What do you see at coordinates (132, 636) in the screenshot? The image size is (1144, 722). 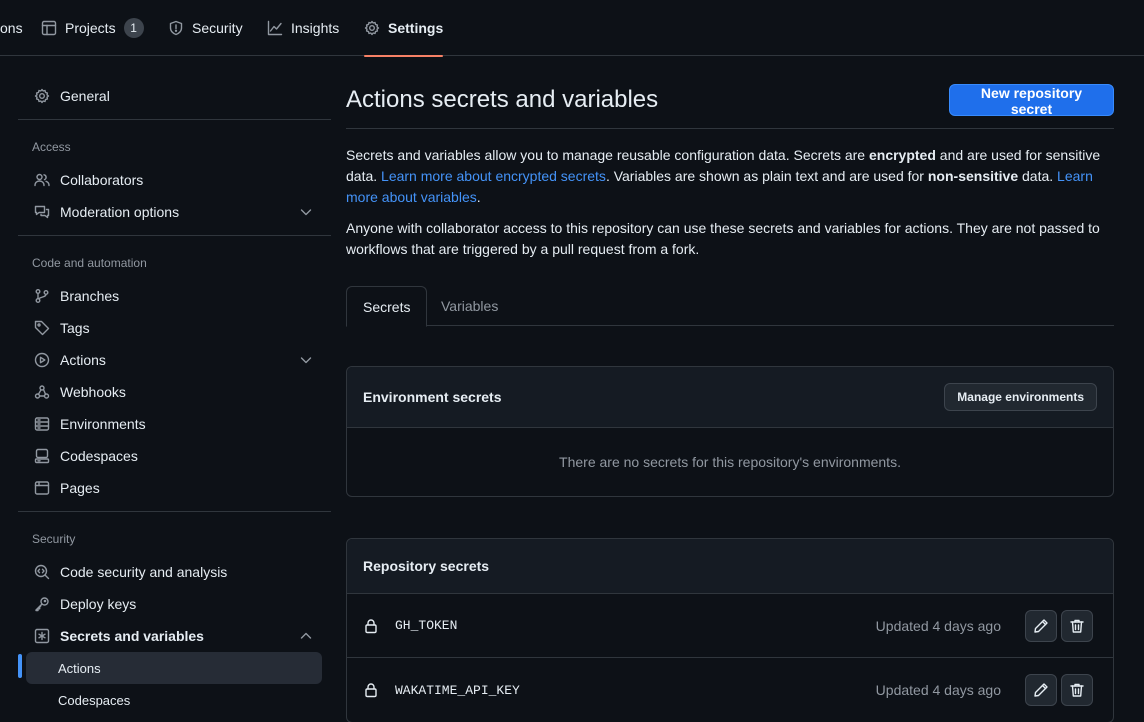 I see `sidebar-item-label: Secrets and variables` at bounding box center [132, 636].